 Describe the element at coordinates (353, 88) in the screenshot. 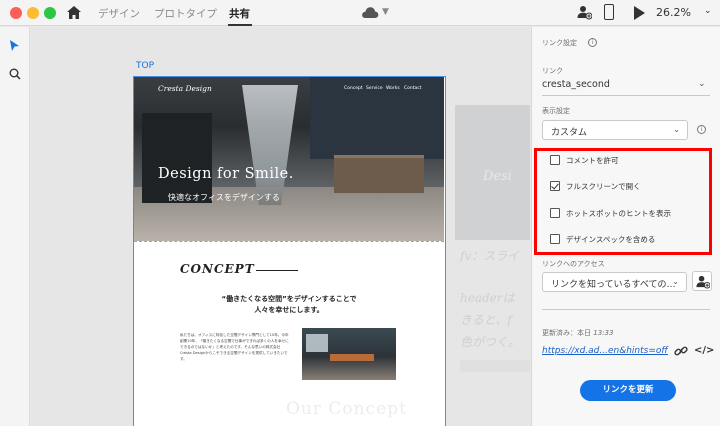

I see `site-nav-item: Concept` at that location.